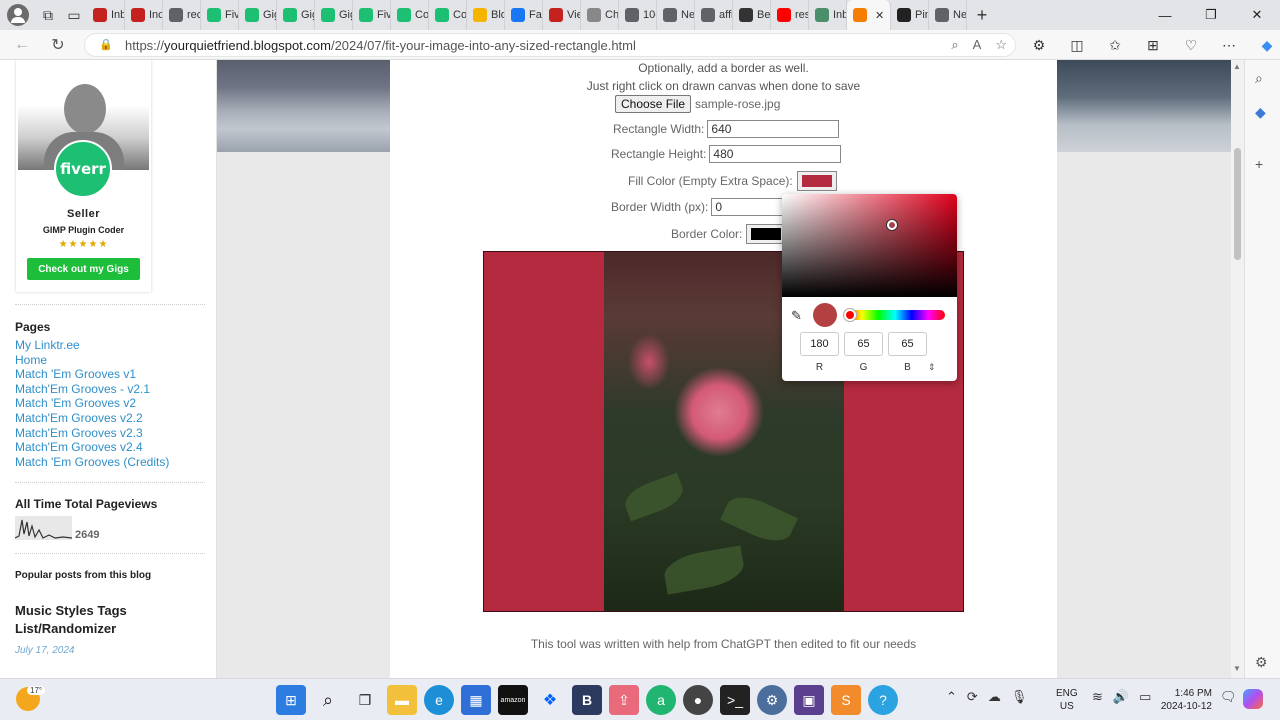  What do you see at coordinates (977, 45) in the screenshot?
I see `read-aloud-icon: A` at bounding box center [977, 45].